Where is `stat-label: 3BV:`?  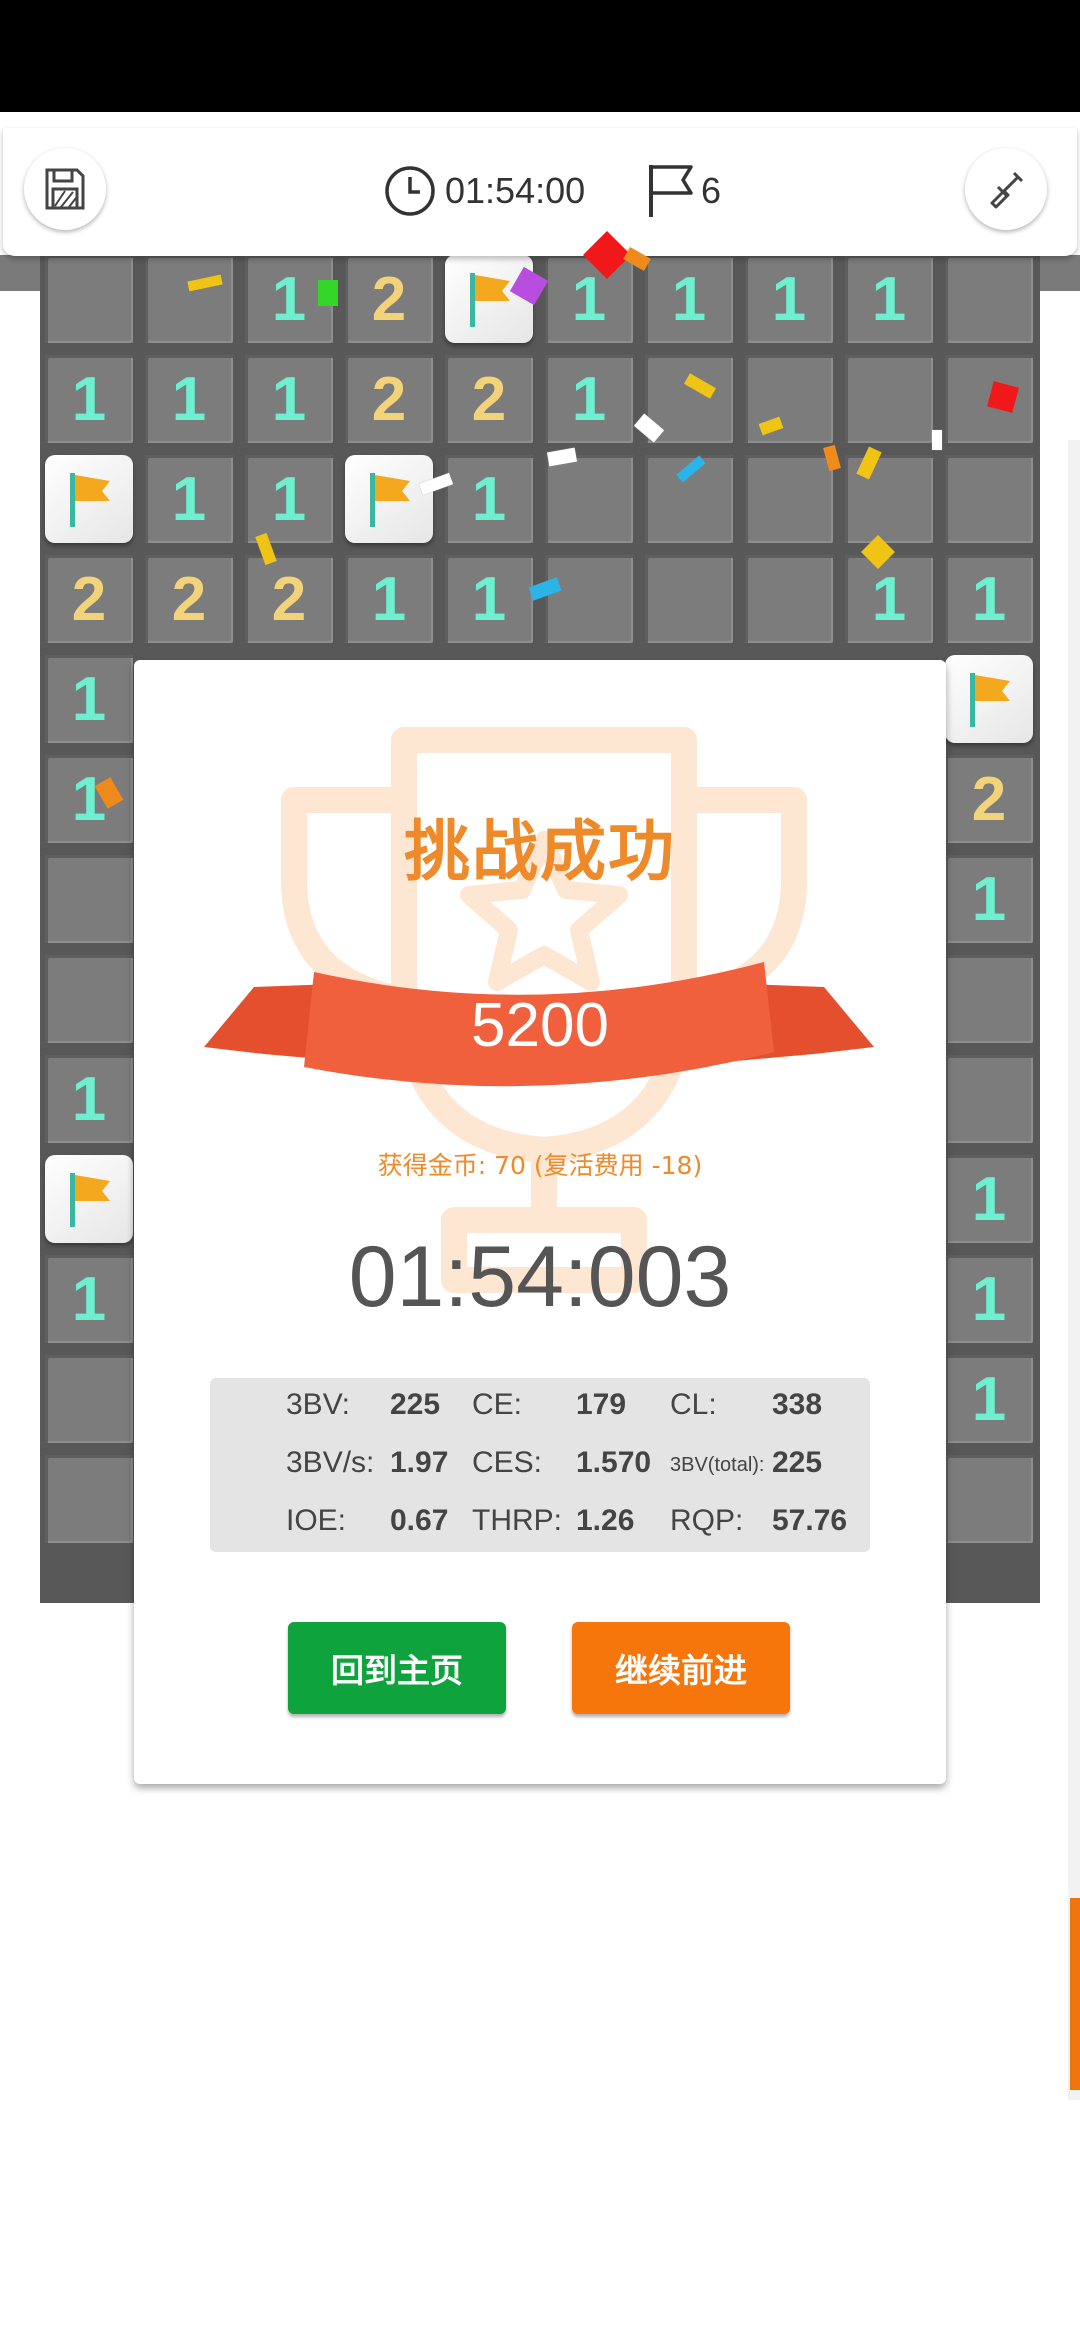
stat-label: 3BV: is located at coordinates (318, 1404).